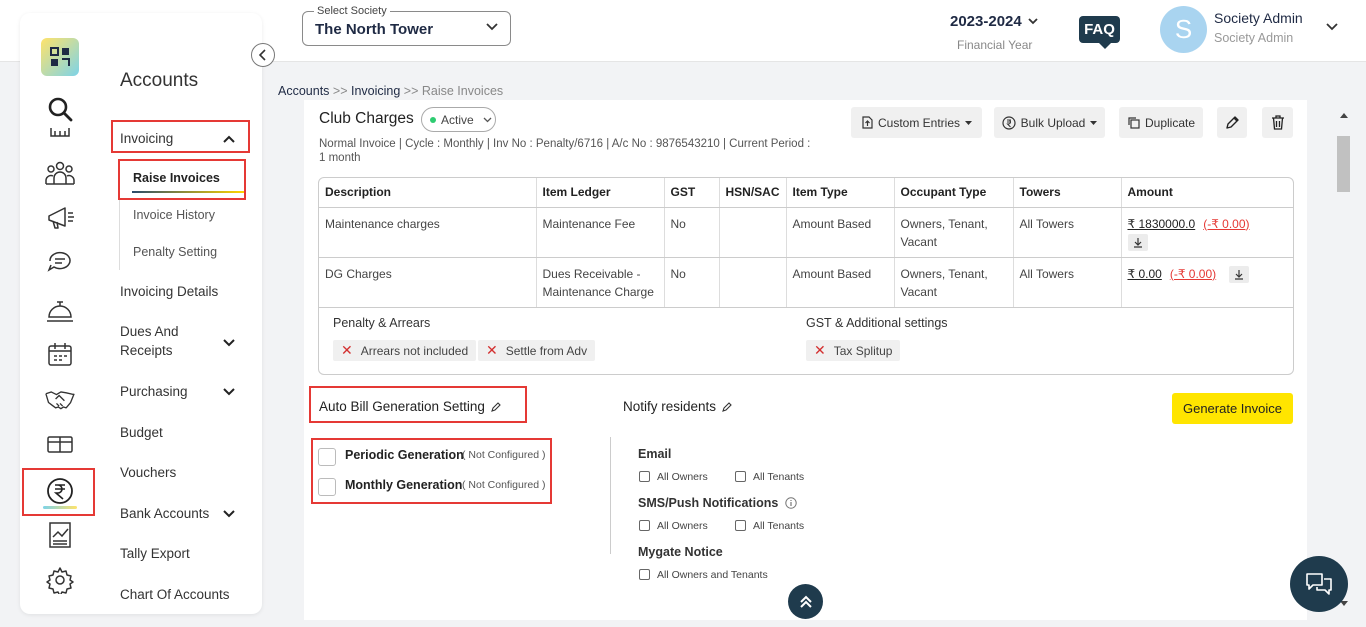 This screenshot has width=1366, height=627. Describe the element at coordinates (60, 173) in the screenshot. I see `community-icon` at that location.